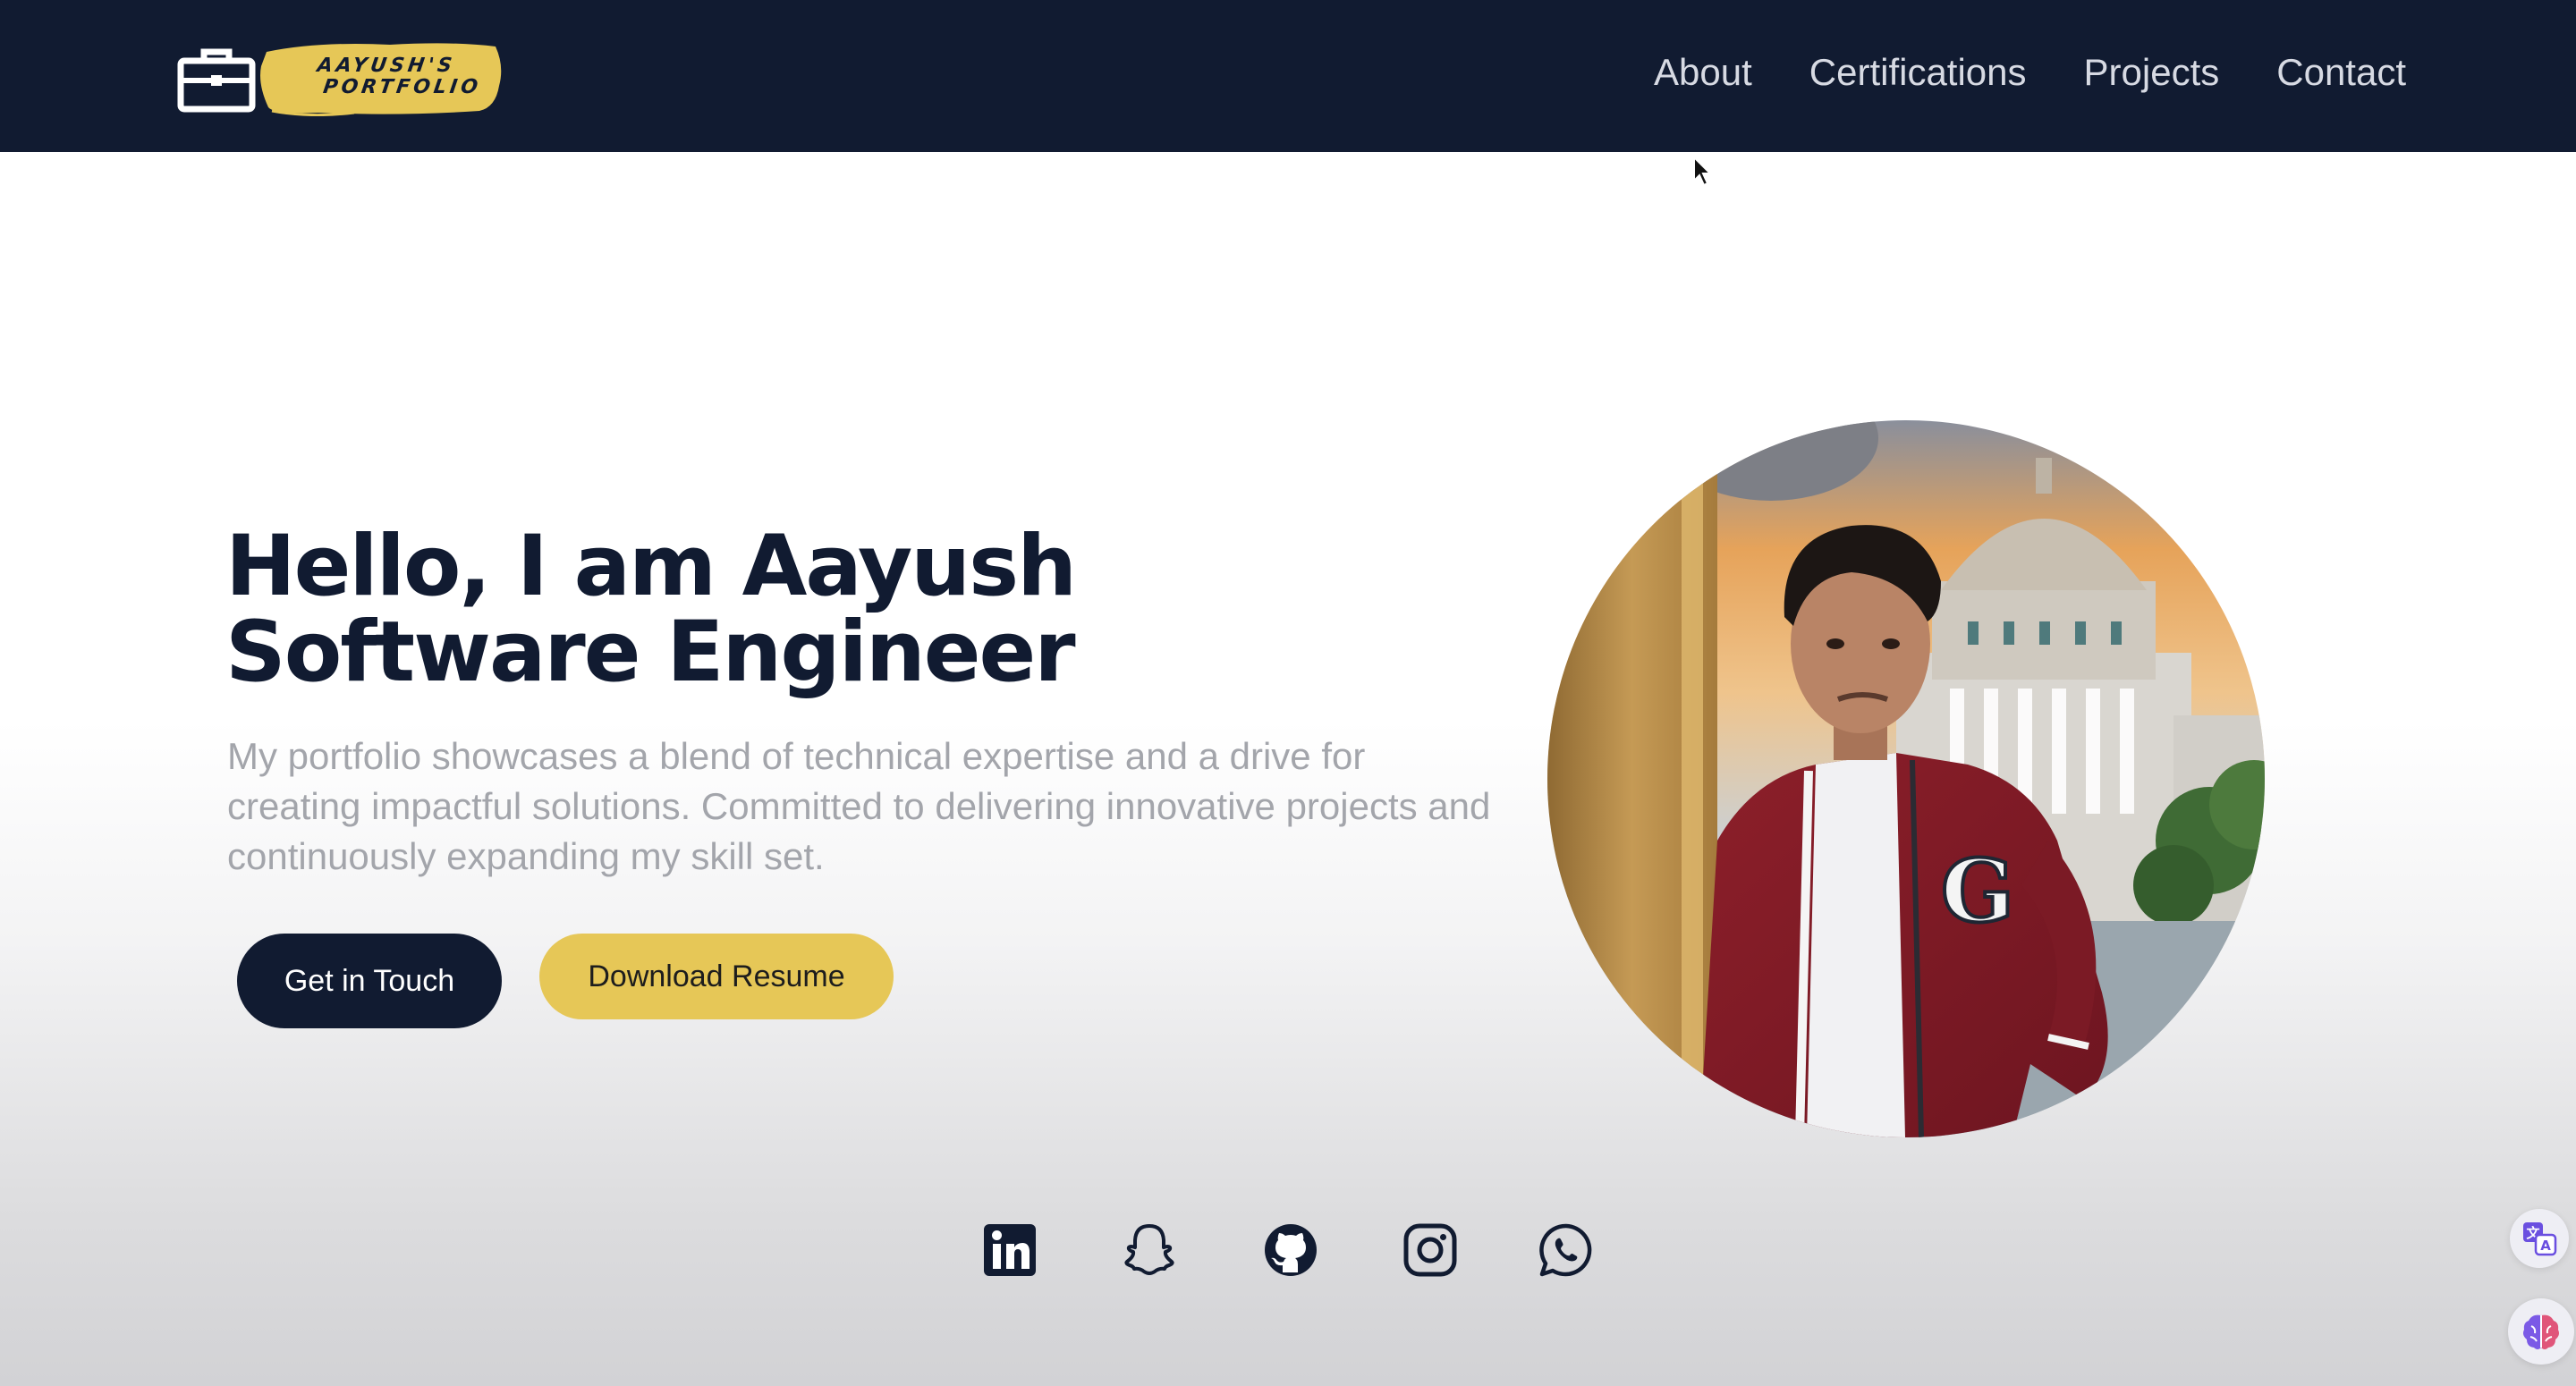 The height and width of the screenshot is (1386, 2576). What do you see at coordinates (651, 566) in the screenshot?
I see `hero-title-line1: Hello, I am Aayush` at bounding box center [651, 566].